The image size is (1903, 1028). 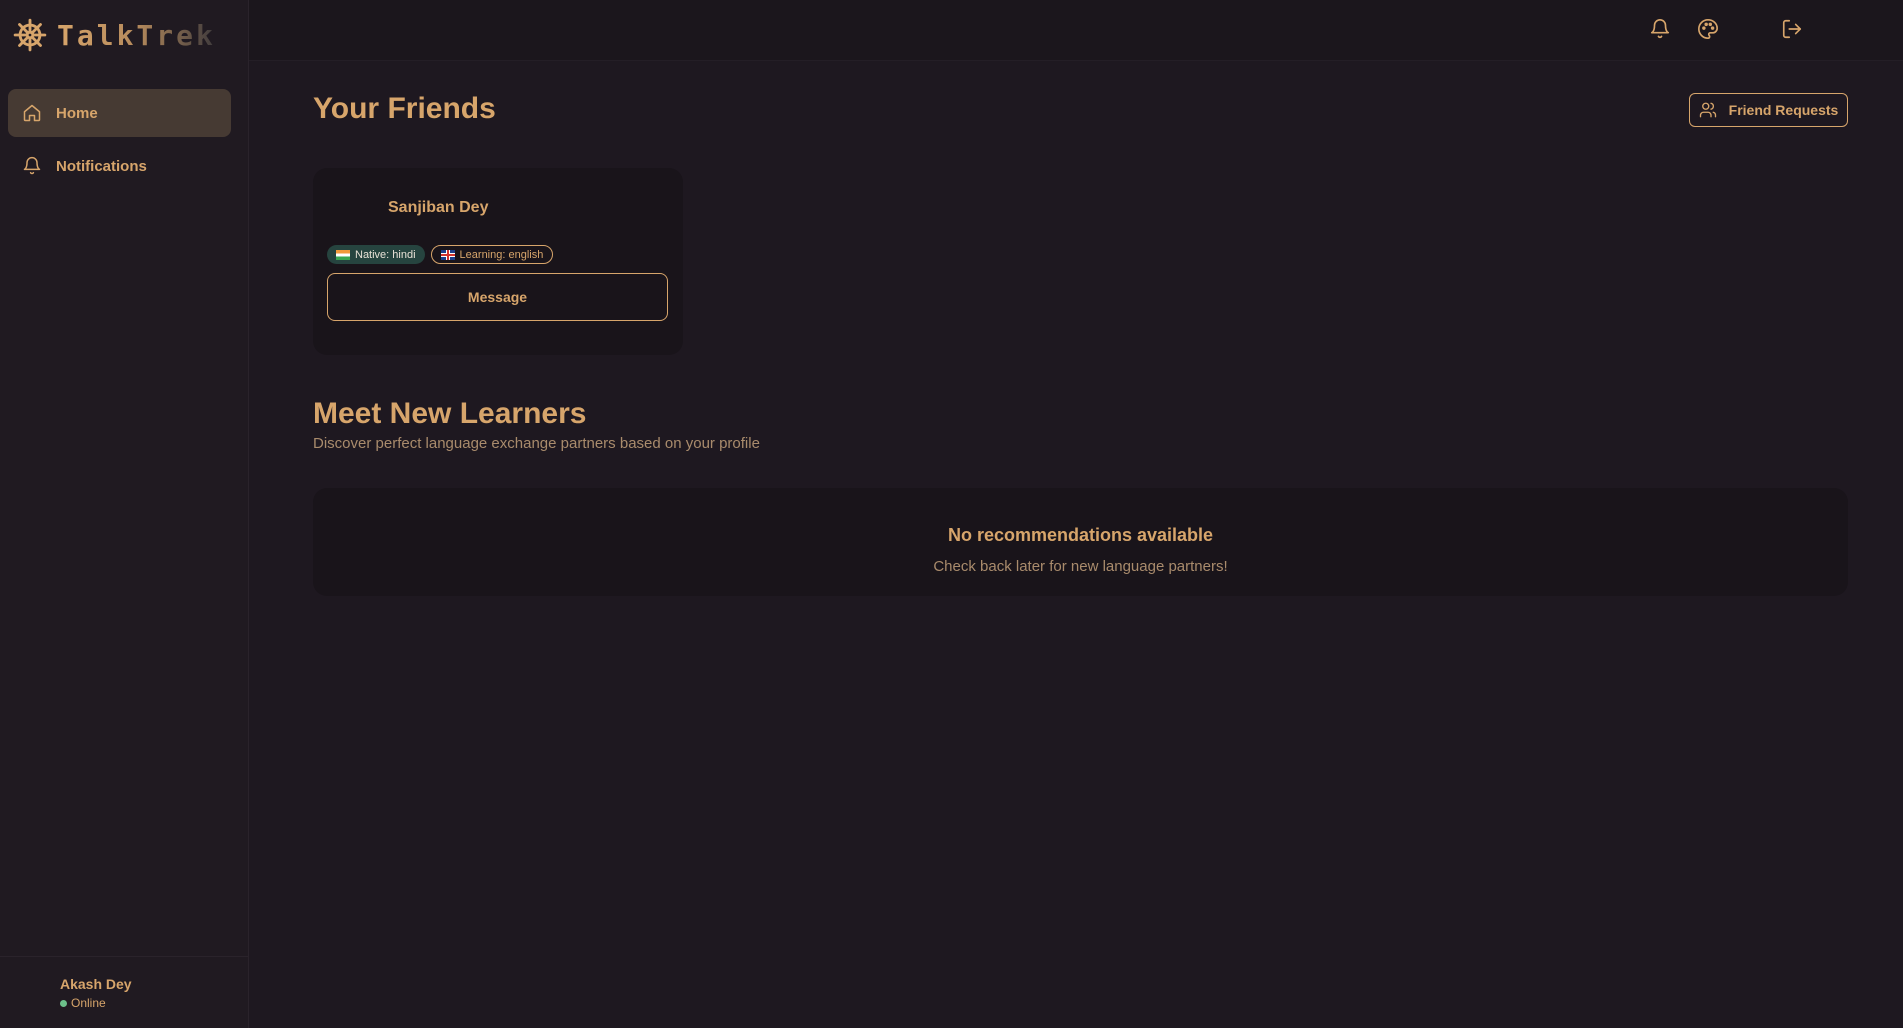 What do you see at coordinates (32, 113) in the screenshot?
I see `home-icon` at bounding box center [32, 113].